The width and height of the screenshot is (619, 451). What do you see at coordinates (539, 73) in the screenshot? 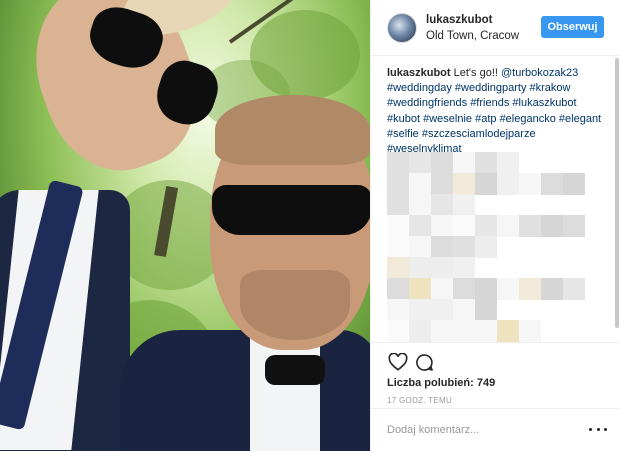
I see `caption-mention: @turbokozak23` at bounding box center [539, 73].